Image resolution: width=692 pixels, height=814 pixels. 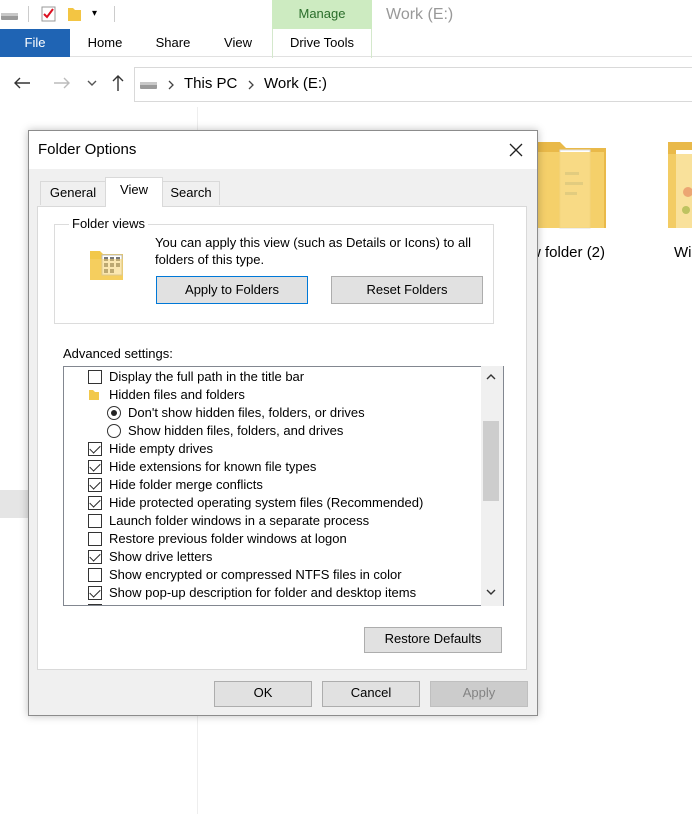 I want to click on close-icon, so click(x=516, y=150).